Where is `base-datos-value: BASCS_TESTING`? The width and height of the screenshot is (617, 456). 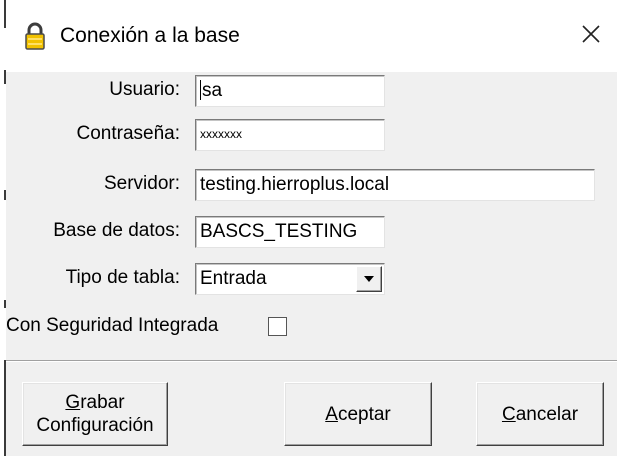 base-datos-value: BASCS_TESTING is located at coordinates (279, 231).